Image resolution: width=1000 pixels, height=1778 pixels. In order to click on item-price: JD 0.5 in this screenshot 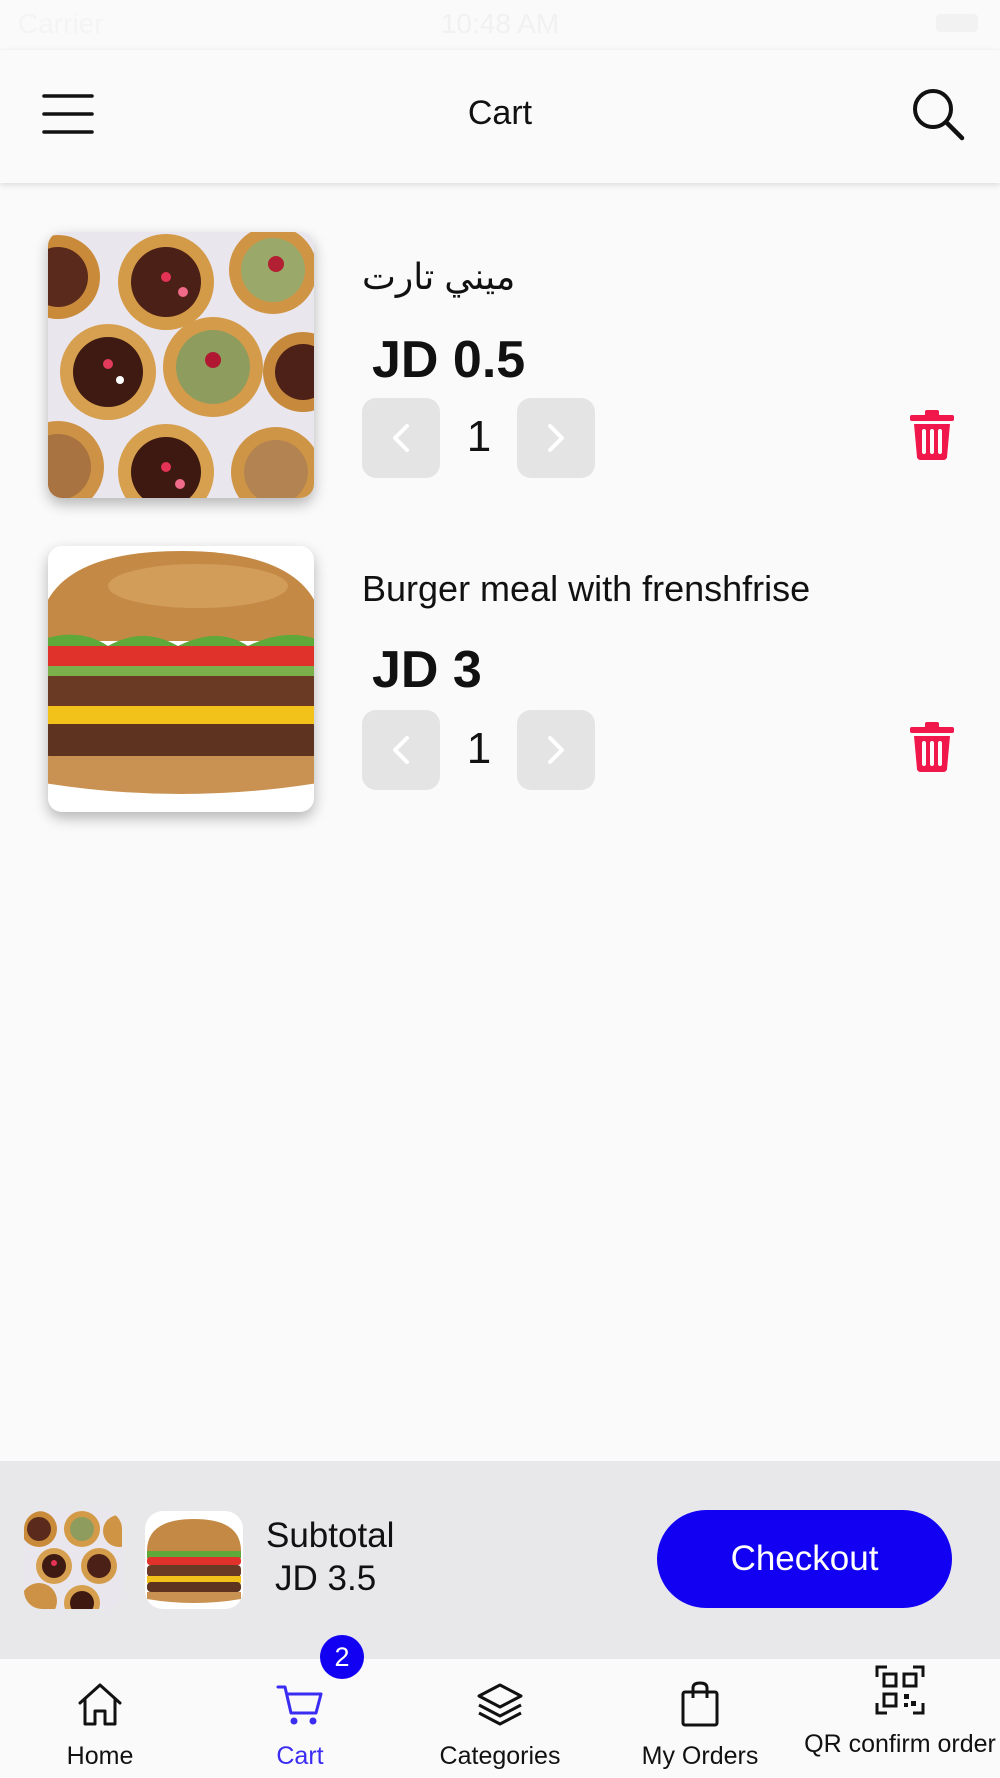, I will do `click(449, 360)`.